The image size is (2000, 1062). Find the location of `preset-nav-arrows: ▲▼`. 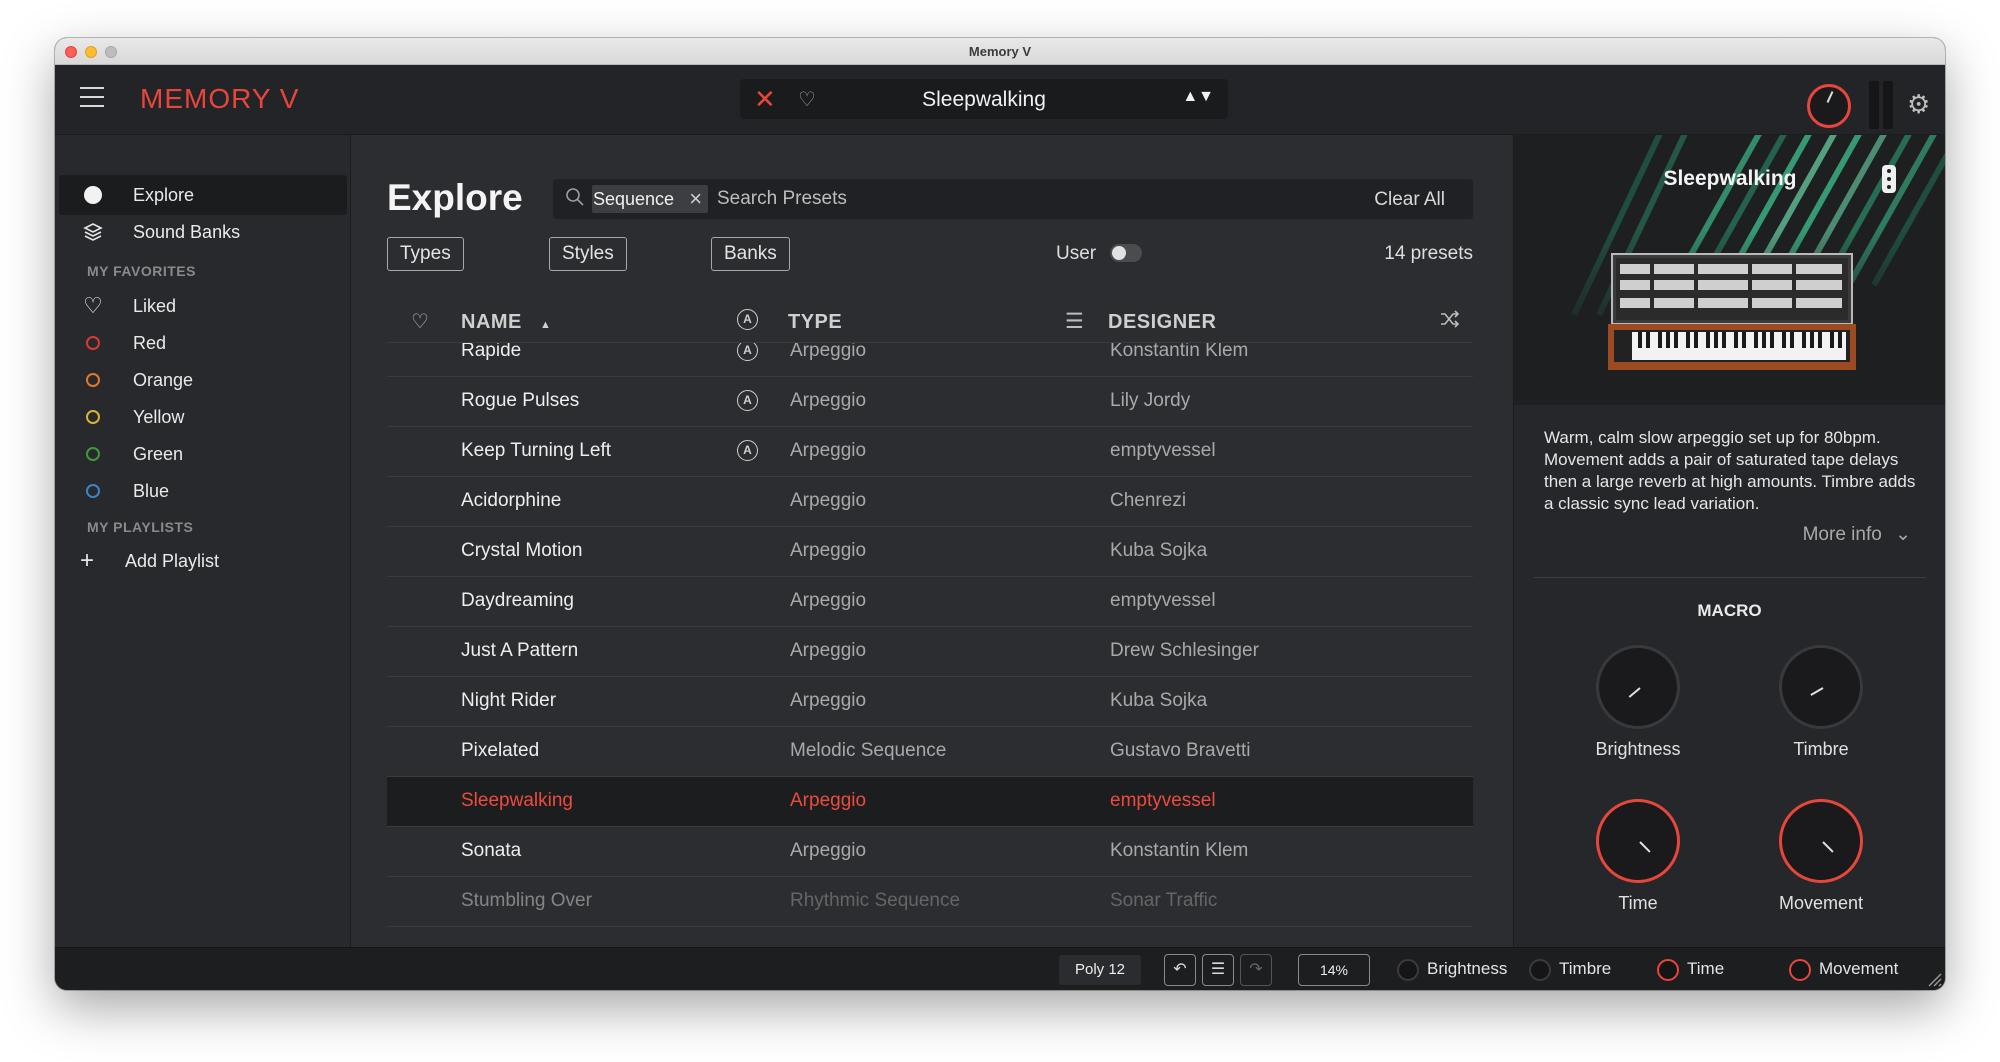

preset-nav-arrows: ▲▼ is located at coordinates (1198, 97).